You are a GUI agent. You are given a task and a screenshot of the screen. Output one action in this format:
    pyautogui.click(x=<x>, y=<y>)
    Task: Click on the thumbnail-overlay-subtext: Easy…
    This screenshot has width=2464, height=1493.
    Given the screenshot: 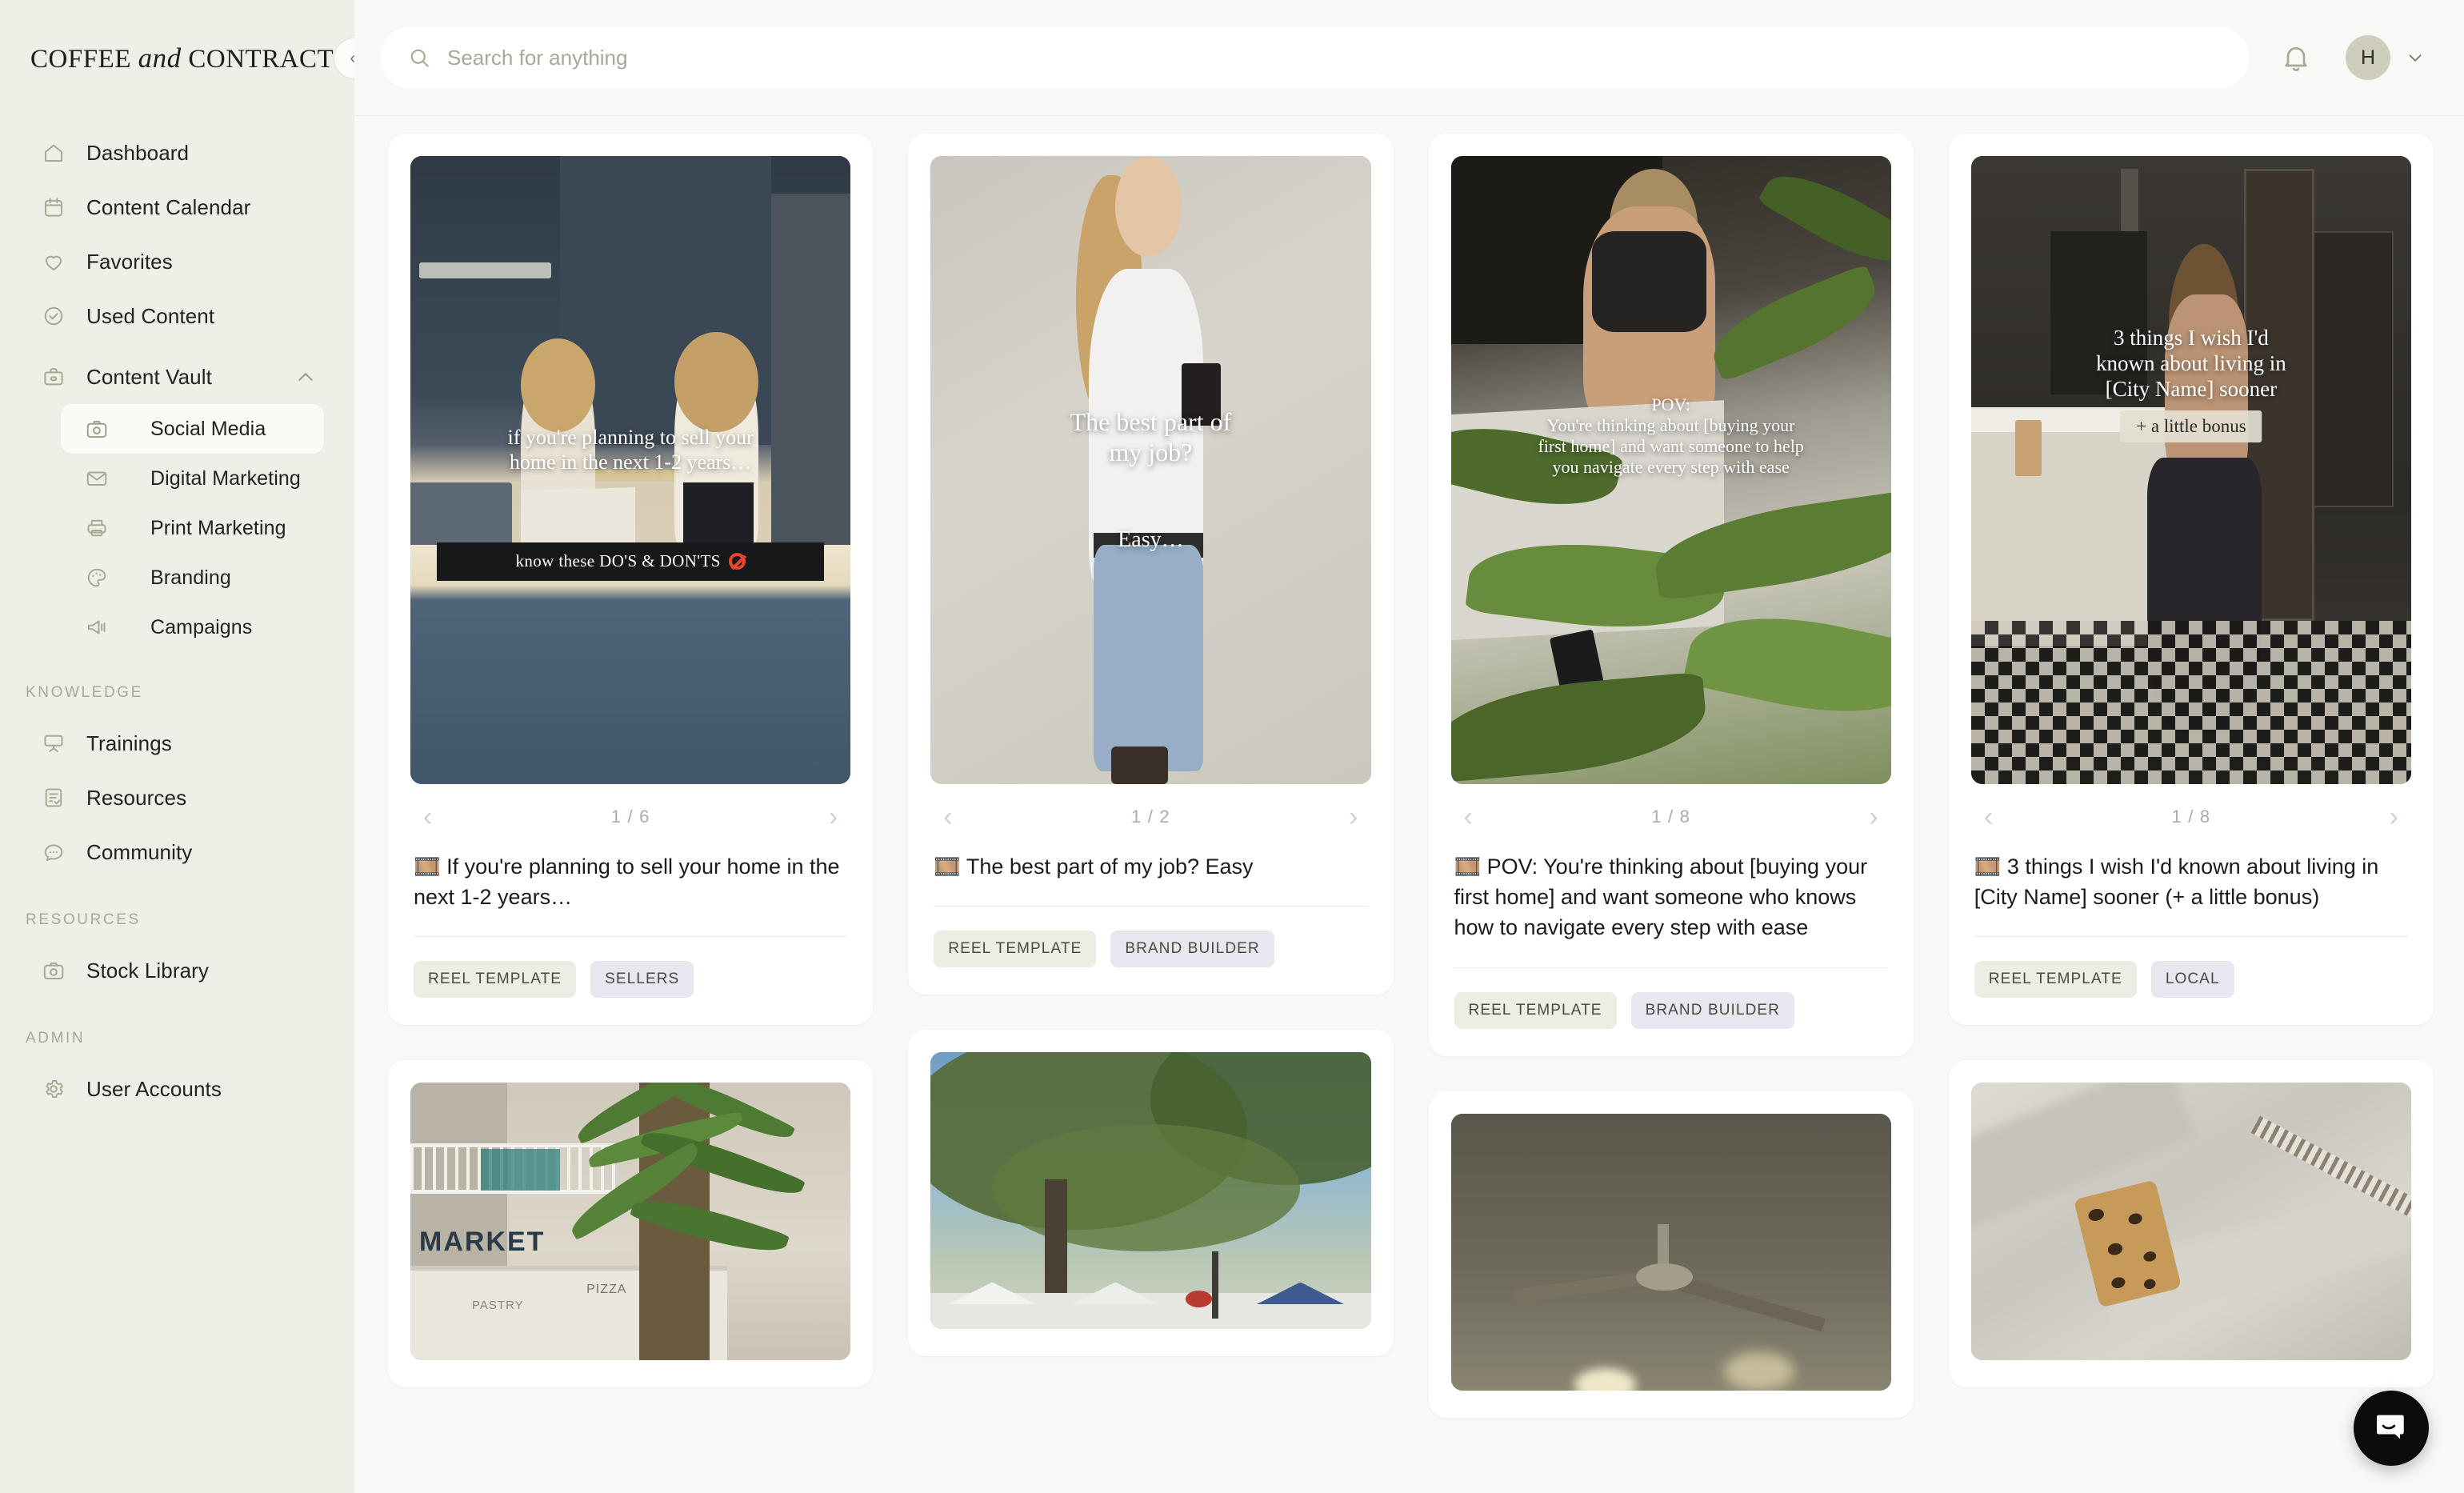 What is the action you would take?
    pyautogui.click(x=1151, y=539)
    